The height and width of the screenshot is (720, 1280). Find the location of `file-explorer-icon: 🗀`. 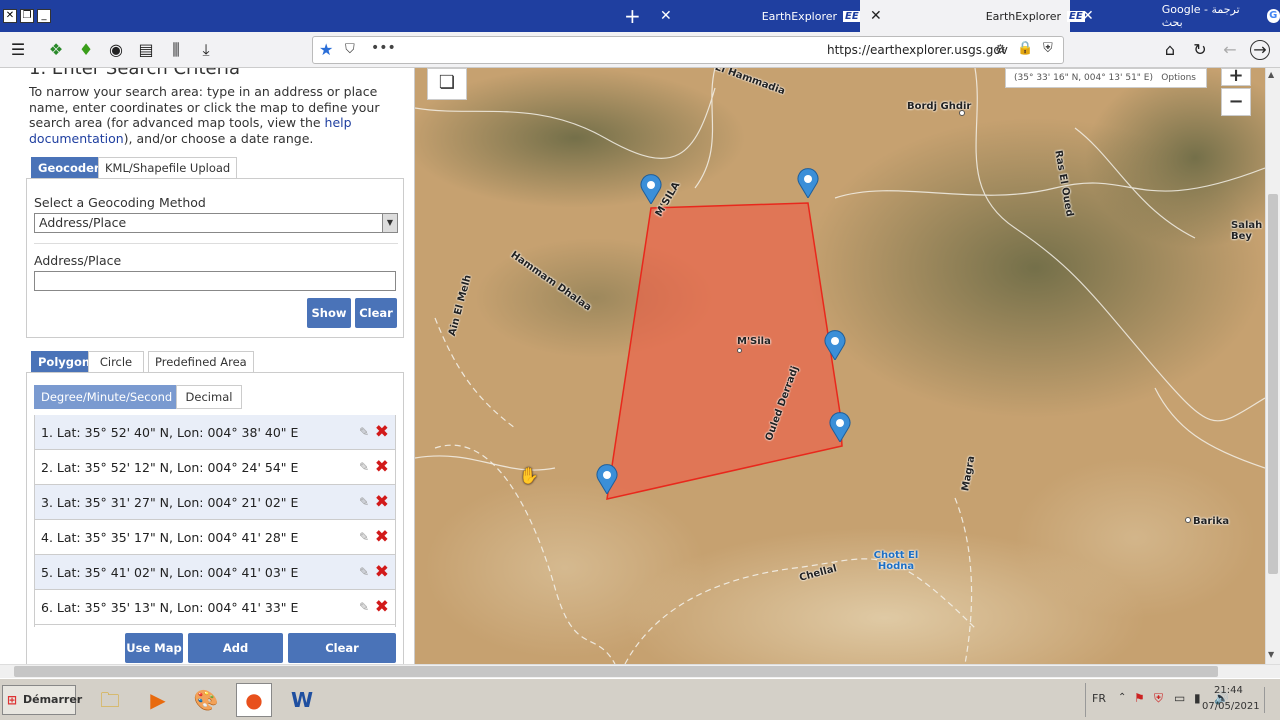

file-explorer-icon: 🗀 is located at coordinates (110, 700).